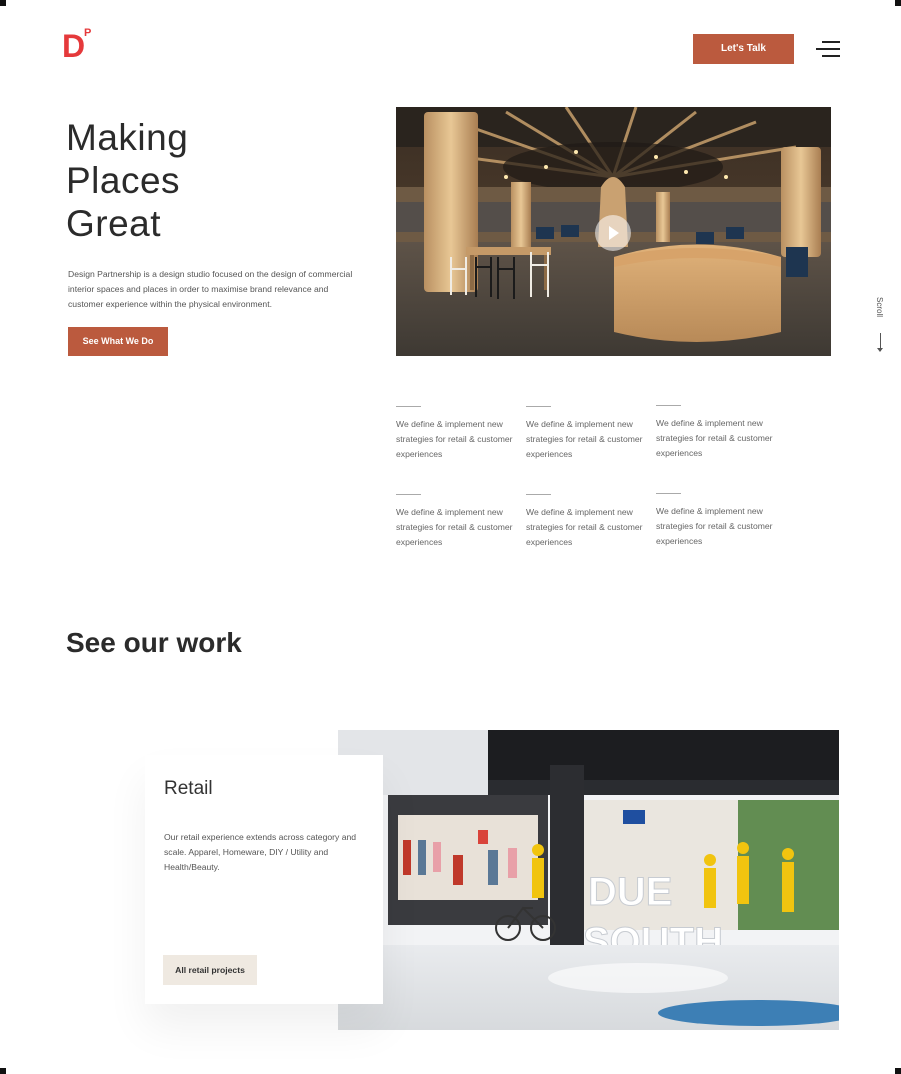  What do you see at coordinates (880, 342) in the screenshot?
I see `arrow-down-icon` at bounding box center [880, 342].